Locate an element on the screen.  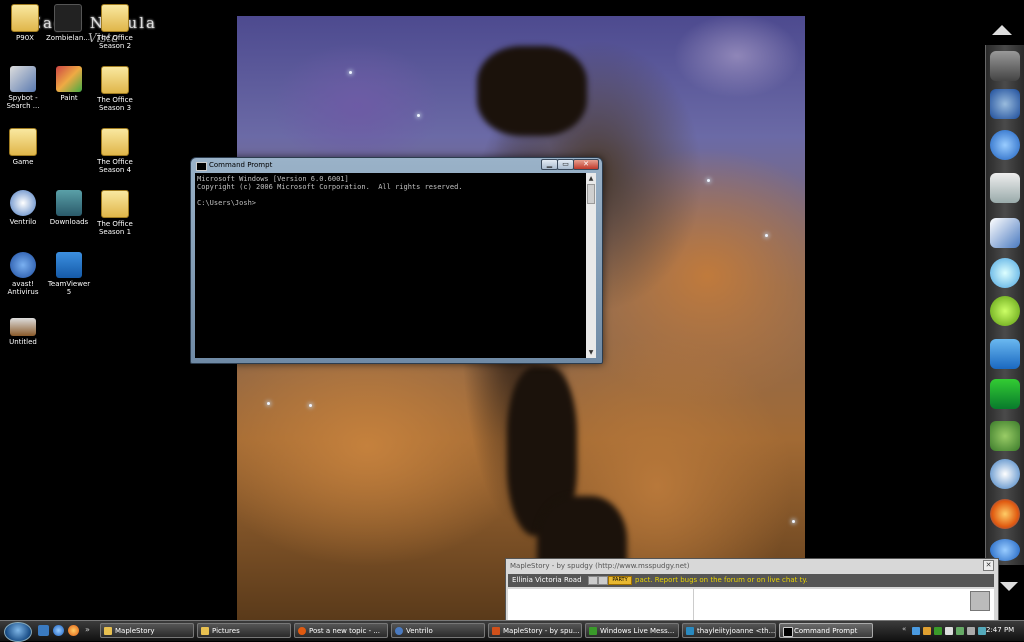
desktop-icon-teamviewer: TeamViewer 5 is located at coordinates (69, 274).